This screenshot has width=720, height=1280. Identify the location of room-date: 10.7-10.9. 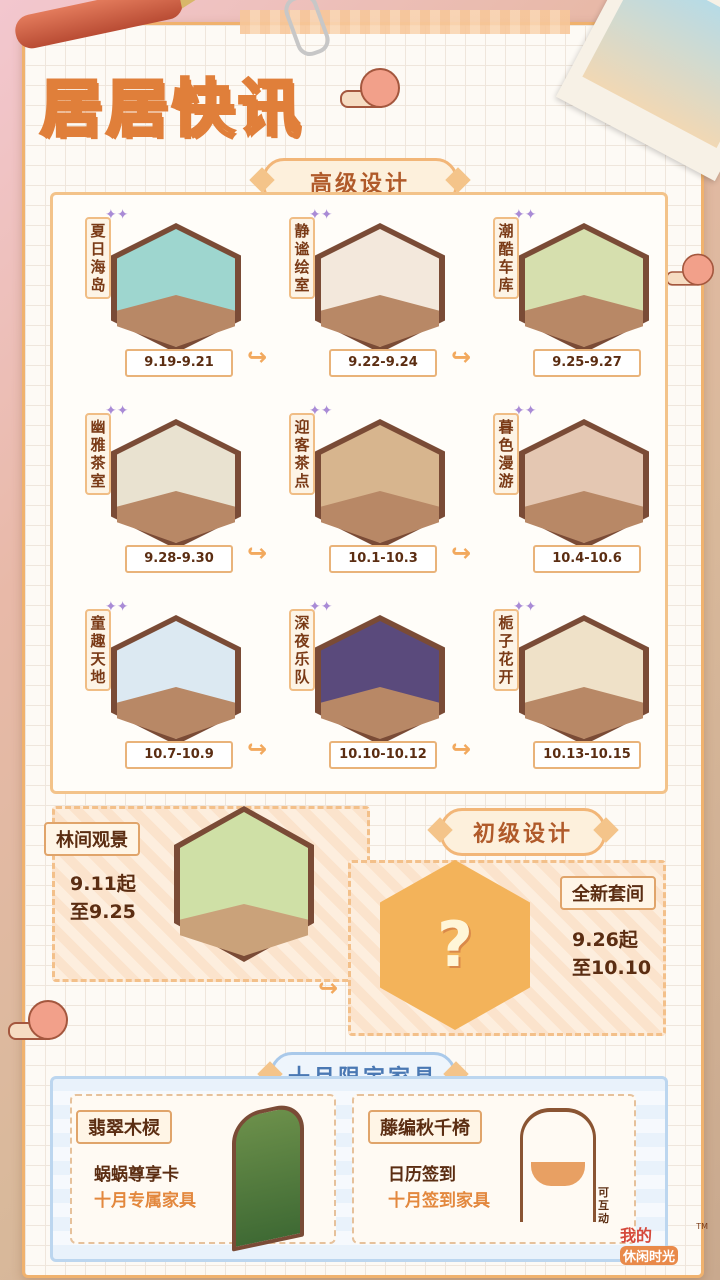
(179, 755).